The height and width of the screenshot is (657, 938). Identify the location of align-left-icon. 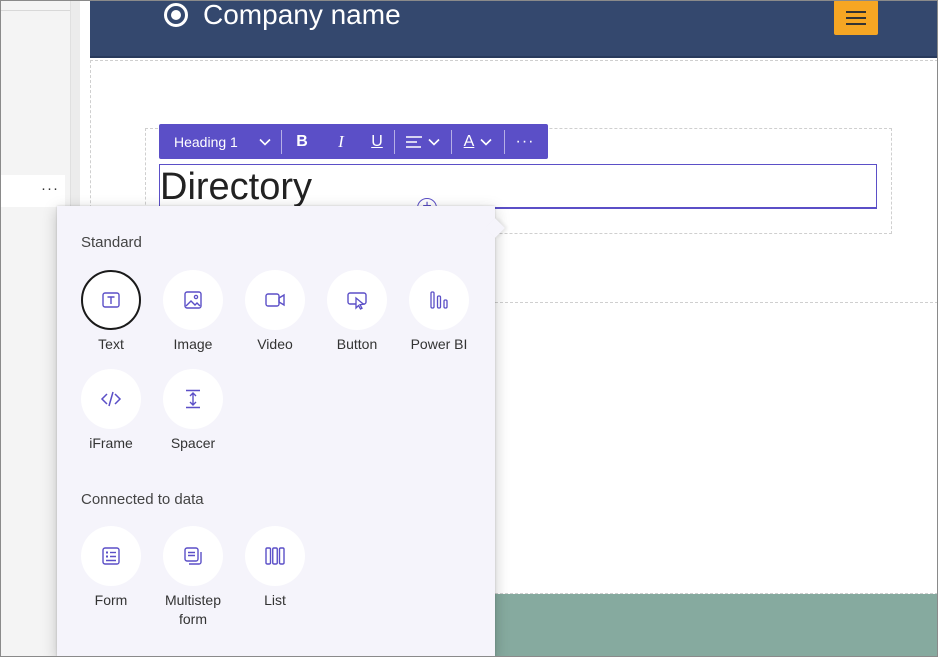
(414, 141).